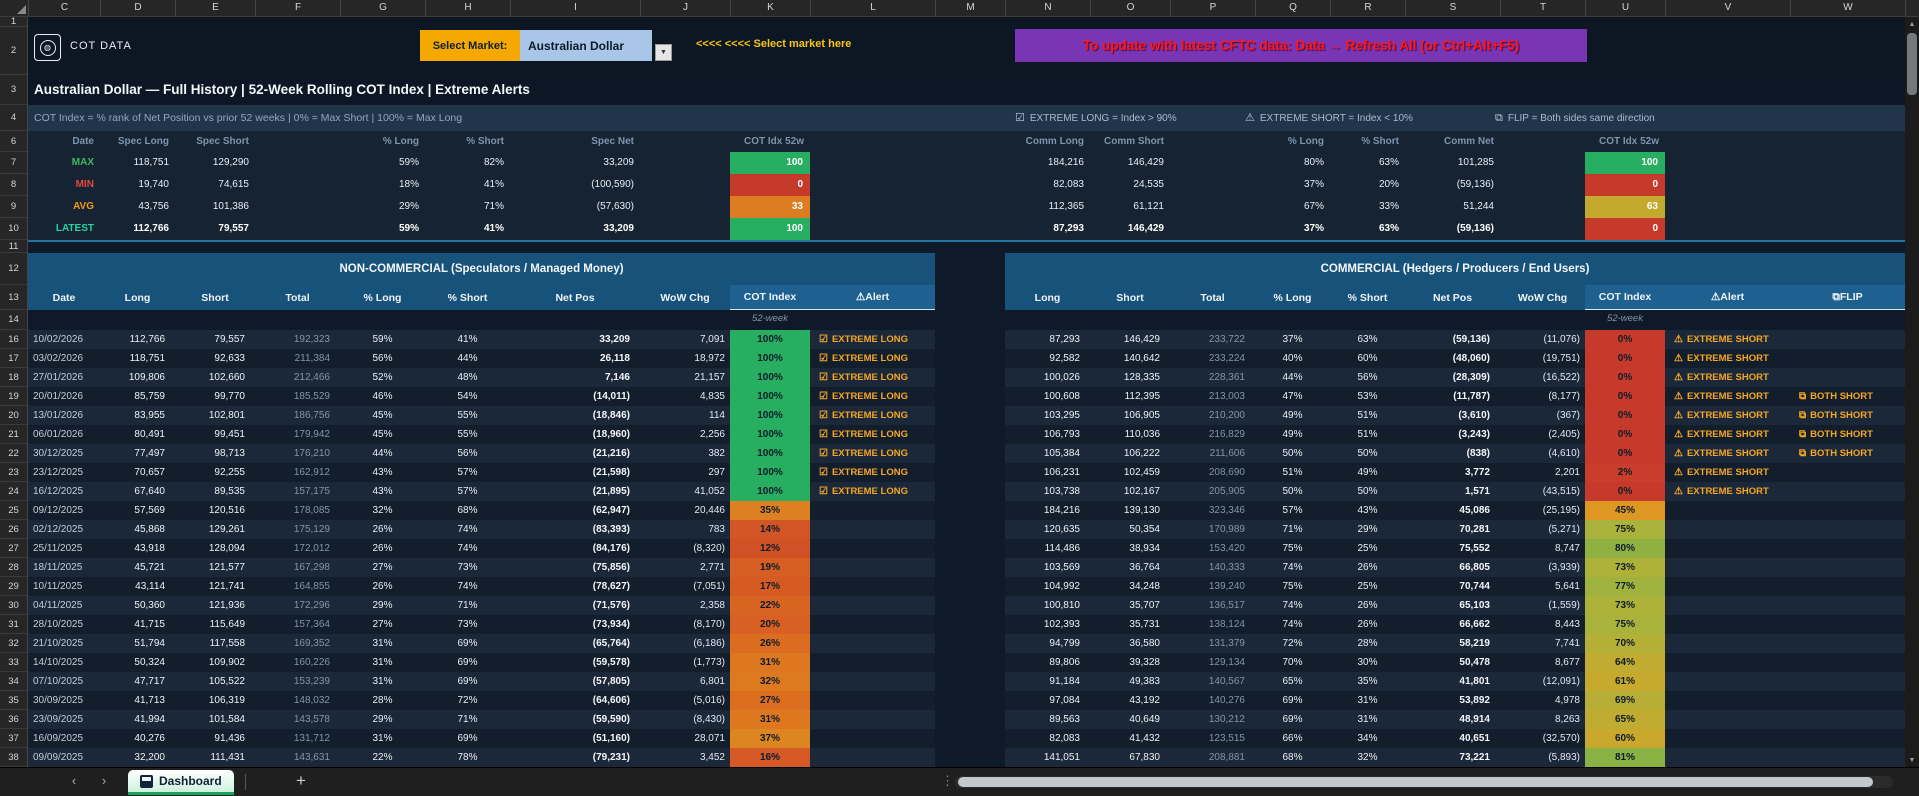  I want to click on cot-index-cell: 22%, so click(770, 605).